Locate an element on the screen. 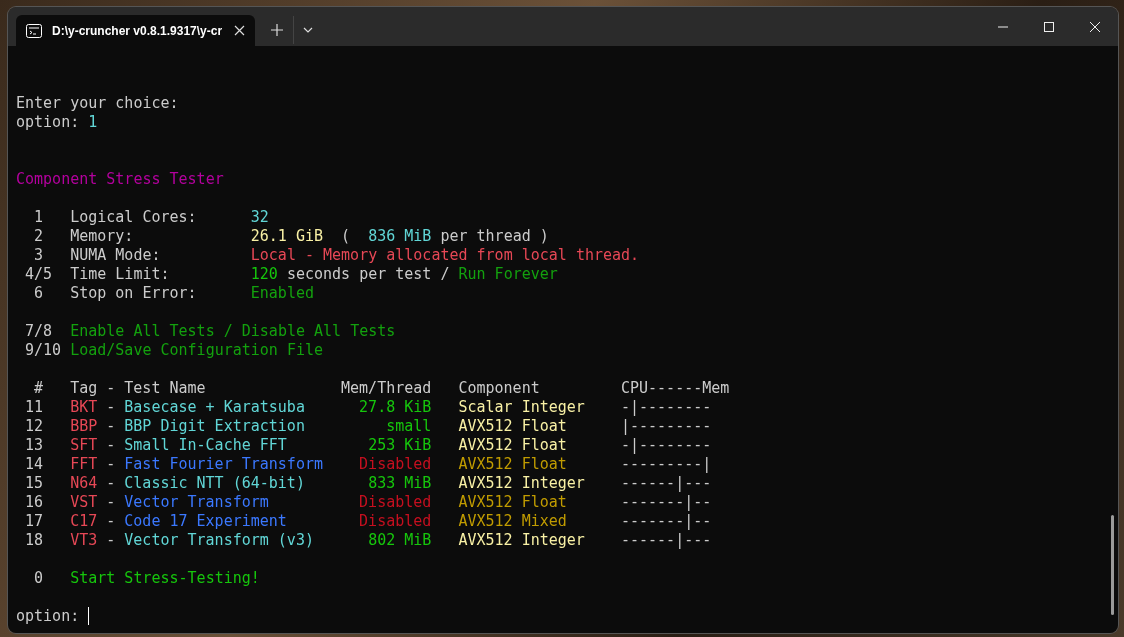 Image resolution: width=1124 pixels, height=637 pixels. column-header: Mem/Thread is located at coordinates (386, 388).